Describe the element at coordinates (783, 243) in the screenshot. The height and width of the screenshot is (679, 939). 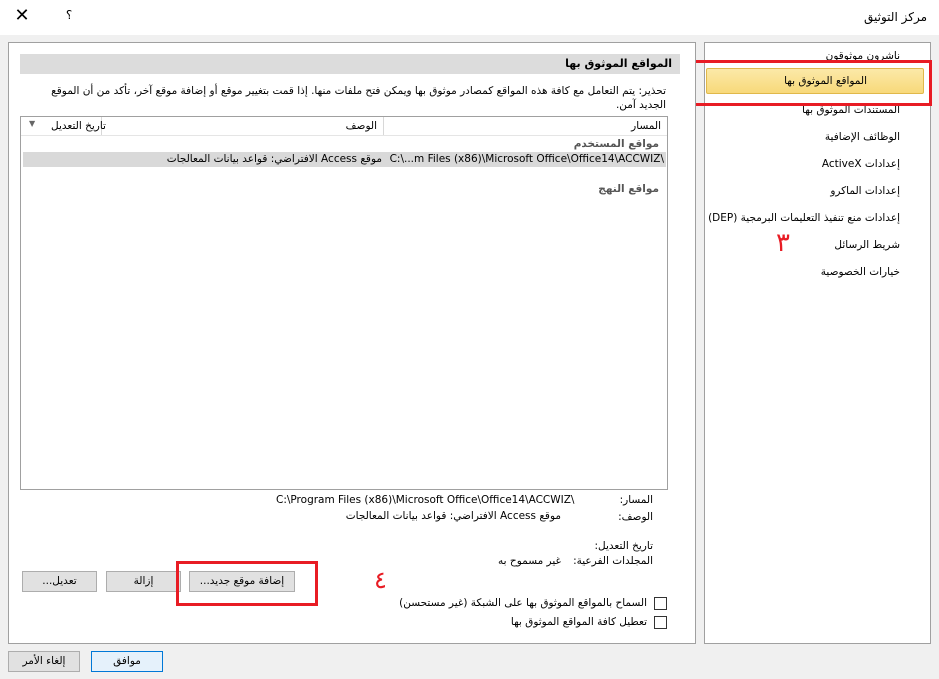
I see `annotation-number-3: ٣` at that location.